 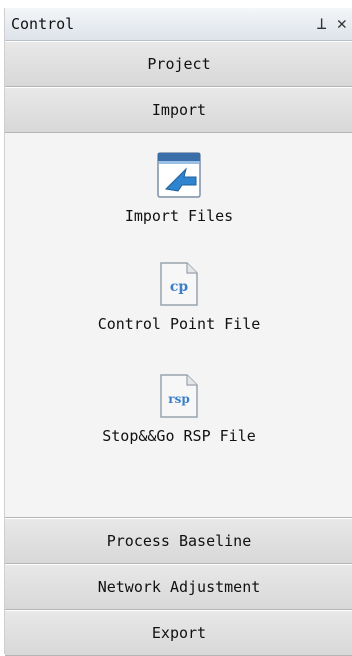 What do you see at coordinates (342, 24) in the screenshot?
I see `close-icon: ✕` at bounding box center [342, 24].